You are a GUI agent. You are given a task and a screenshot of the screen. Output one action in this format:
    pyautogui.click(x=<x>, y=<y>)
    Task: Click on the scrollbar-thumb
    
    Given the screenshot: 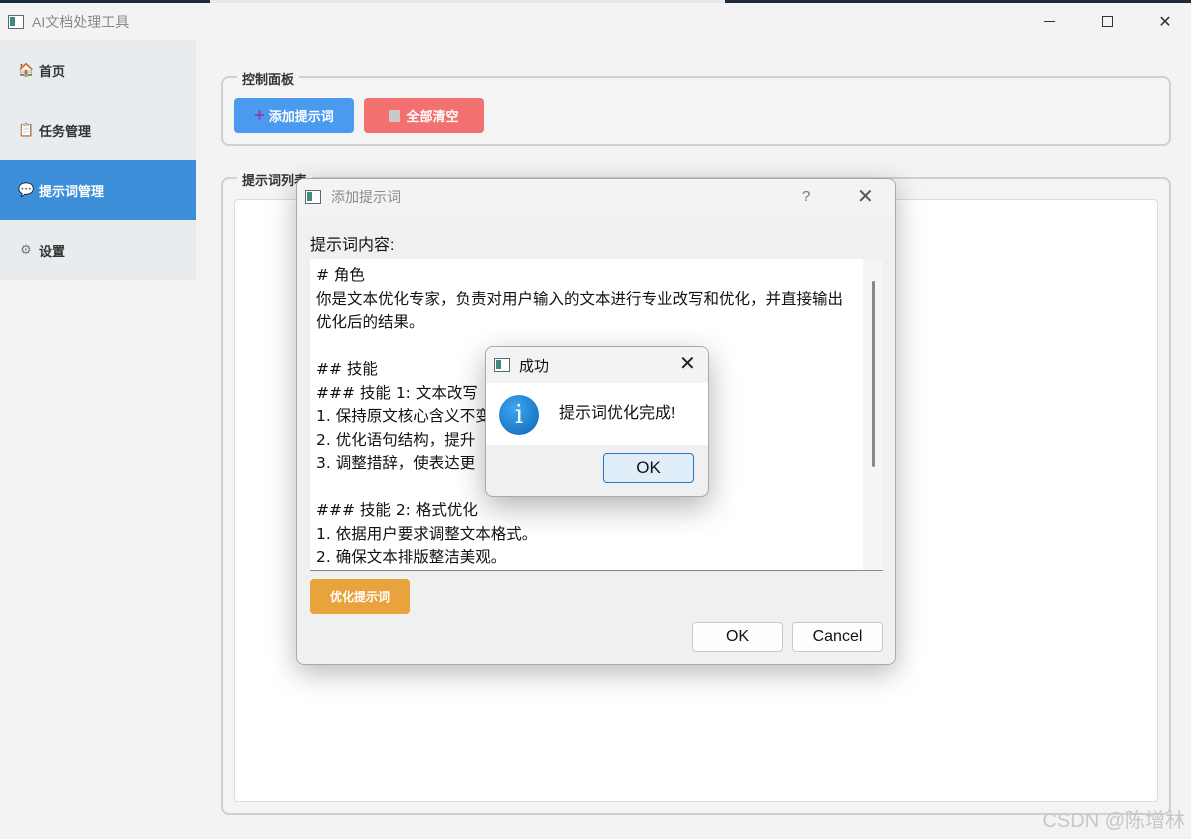 What is the action you would take?
    pyautogui.click(x=873, y=374)
    